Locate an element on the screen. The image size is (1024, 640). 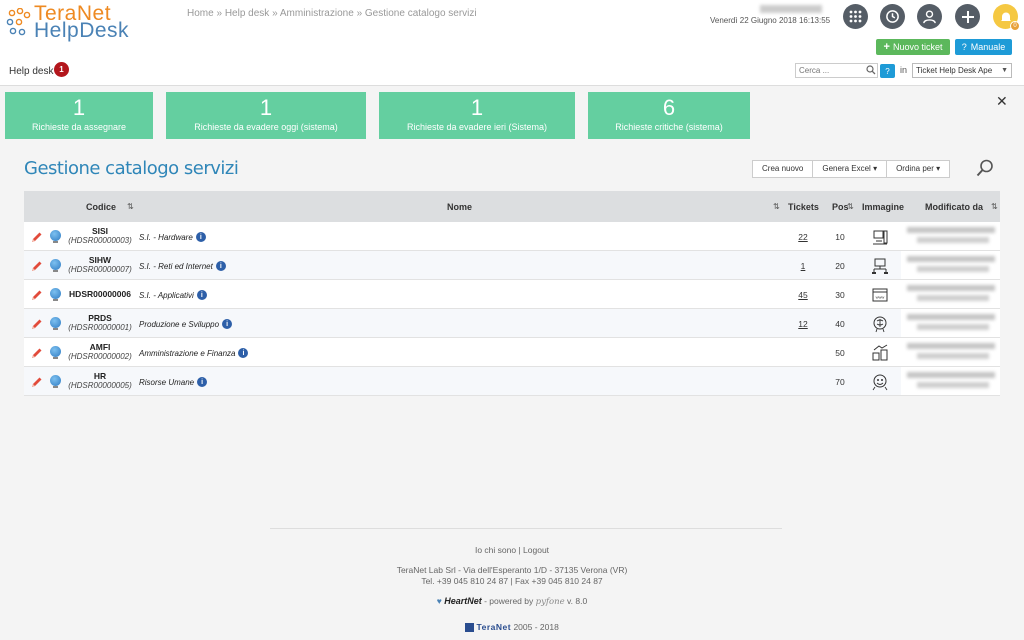
apps-grid-button is located at coordinates (855, 16).